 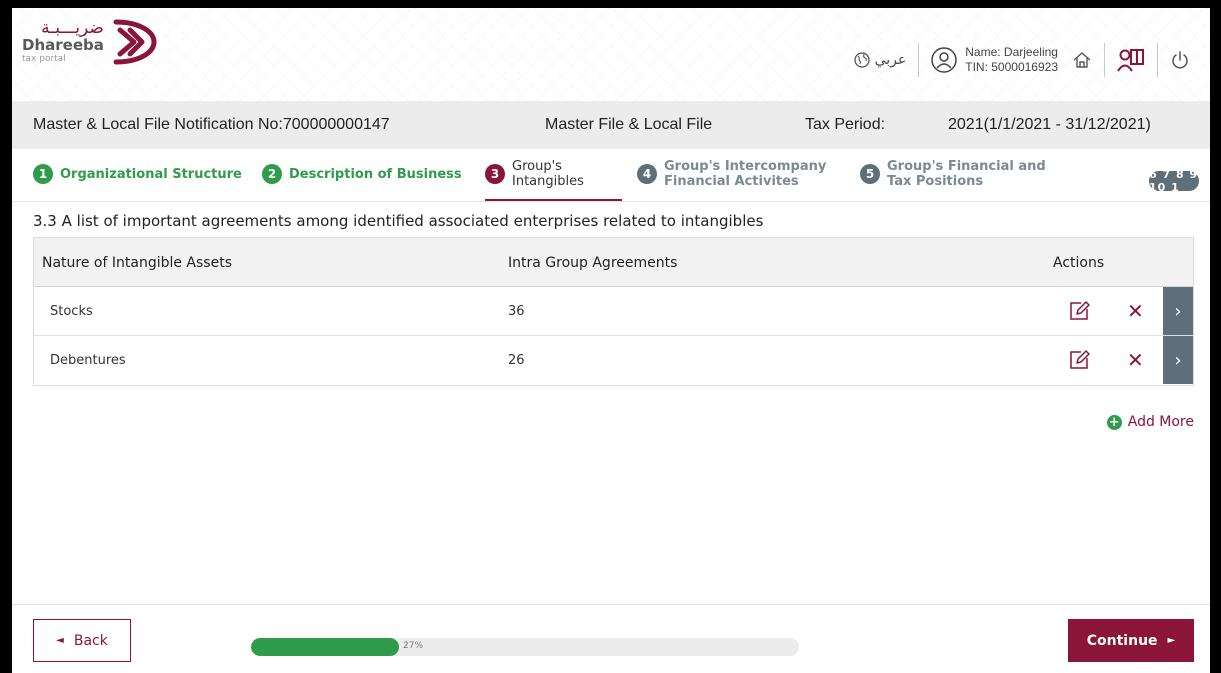 I want to click on logo-text: ضريـــبـة Dhareeba tax portal, so click(x=63, y=42).